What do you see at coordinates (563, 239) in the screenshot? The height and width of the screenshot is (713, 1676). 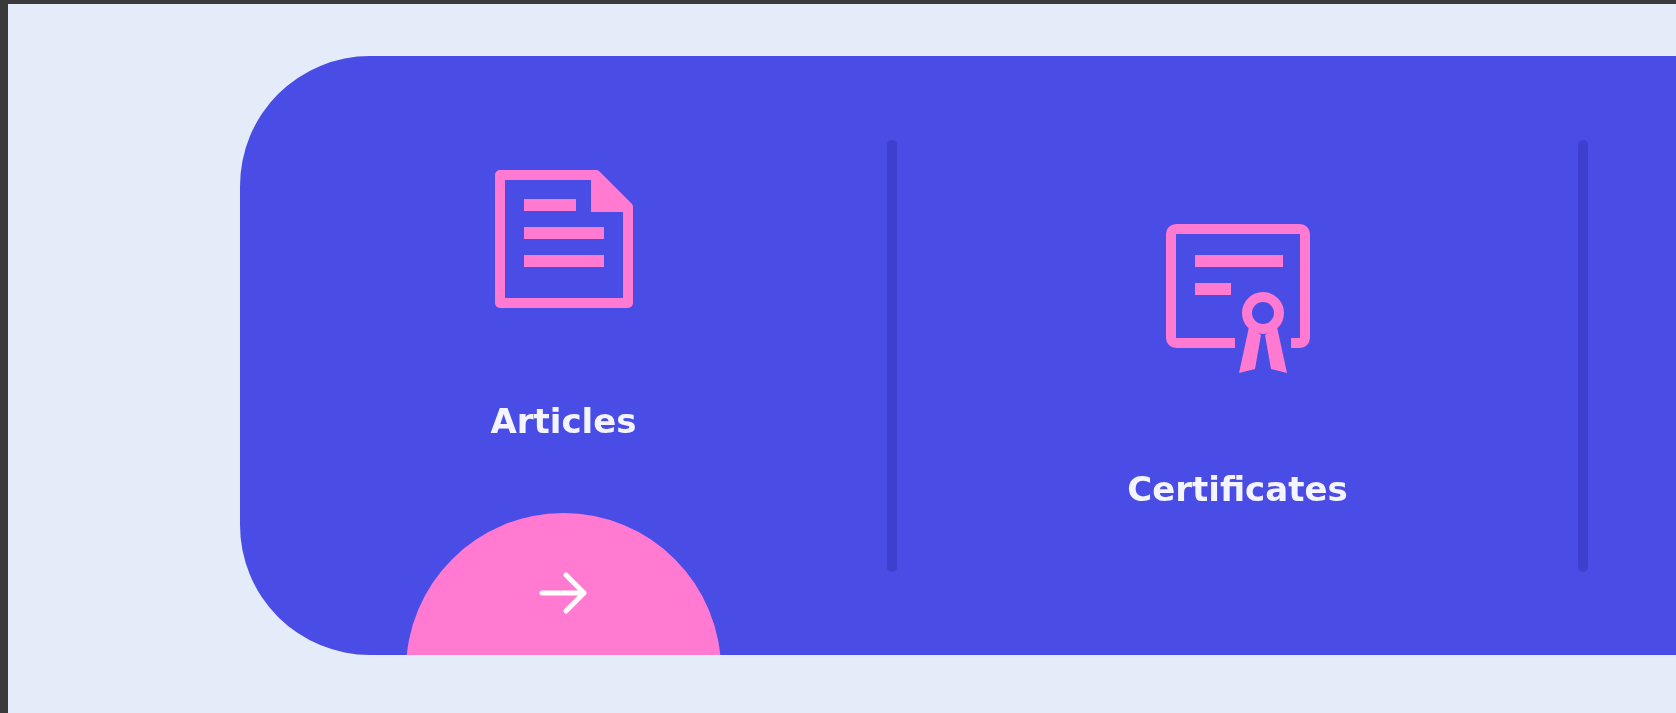 I see `document-icon` at bounding box center [563, 239].